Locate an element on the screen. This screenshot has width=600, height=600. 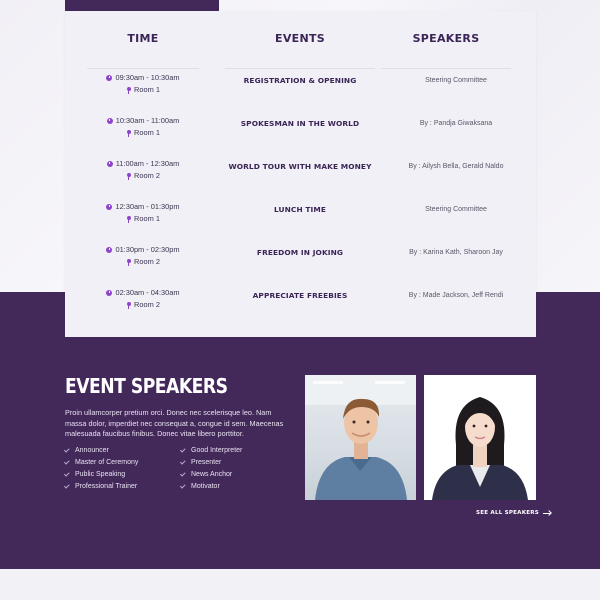
list-item: Public Speaking is located at coordinates (122, 474).